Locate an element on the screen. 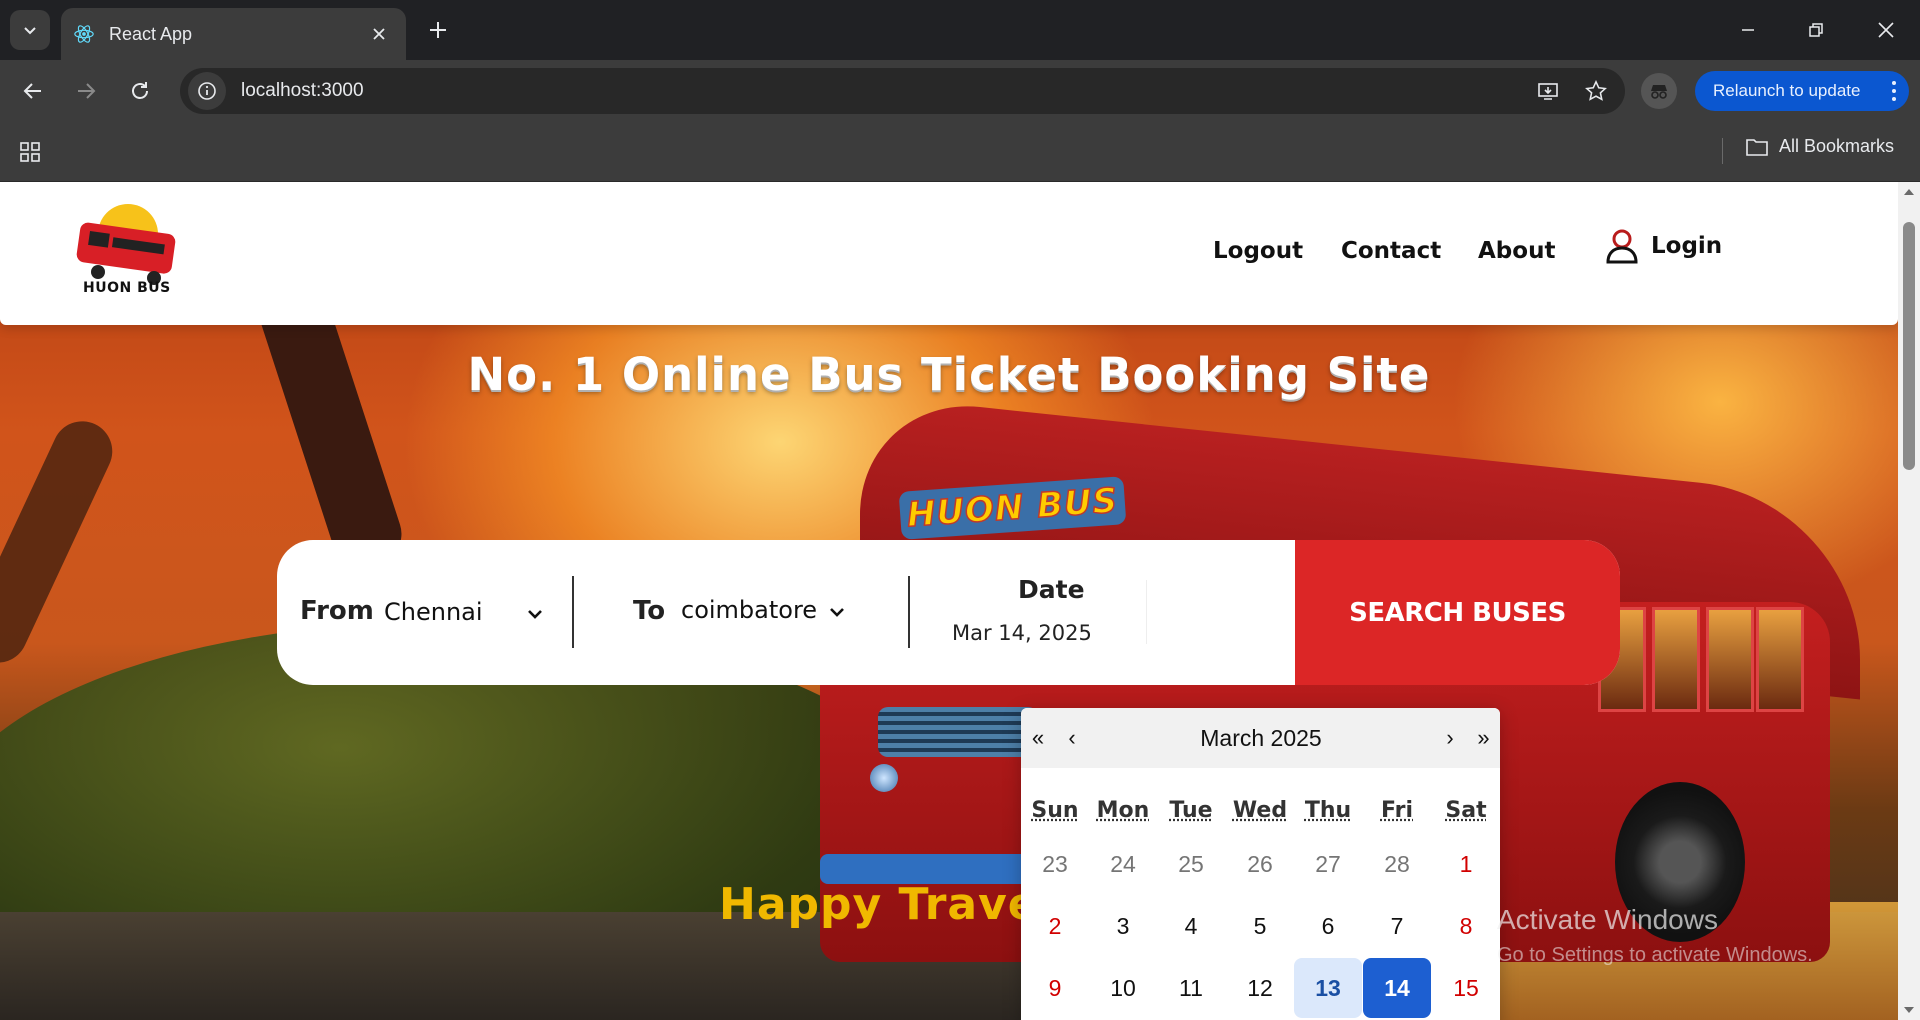 This screenshot has width=1920, height=1020. calendar-month-label: March 2025 is located at coordinates (1261, 738).